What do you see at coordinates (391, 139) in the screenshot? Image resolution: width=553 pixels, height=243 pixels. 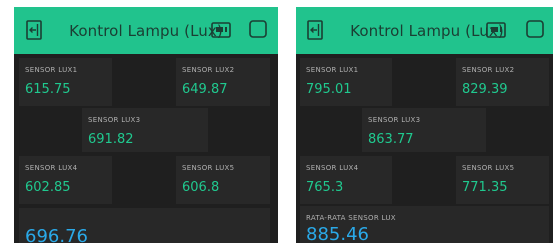 I see `widget-value: 863.77` at bounding box center [391, 139].